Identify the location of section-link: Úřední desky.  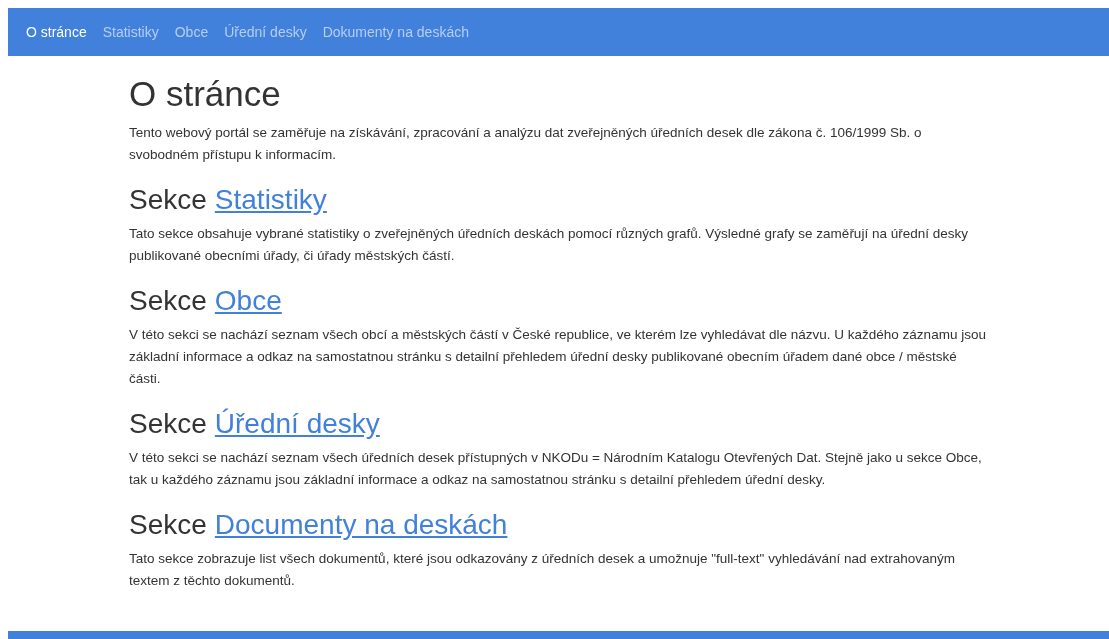
(297, 423).